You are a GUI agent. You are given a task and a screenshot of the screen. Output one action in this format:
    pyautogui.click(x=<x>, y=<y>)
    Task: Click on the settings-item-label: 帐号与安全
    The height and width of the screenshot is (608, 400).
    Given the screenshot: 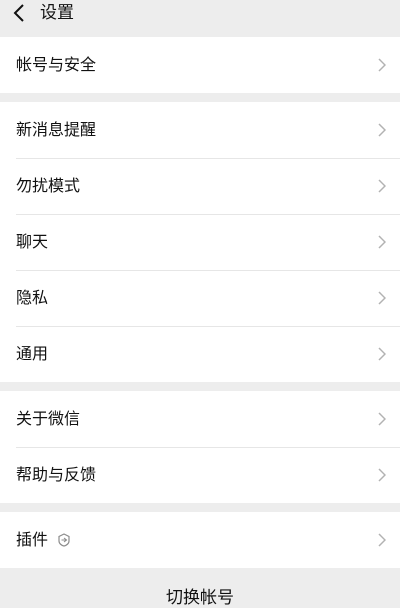 What is the action you would take?
    pyautogui.click(x=56, y=64)
    